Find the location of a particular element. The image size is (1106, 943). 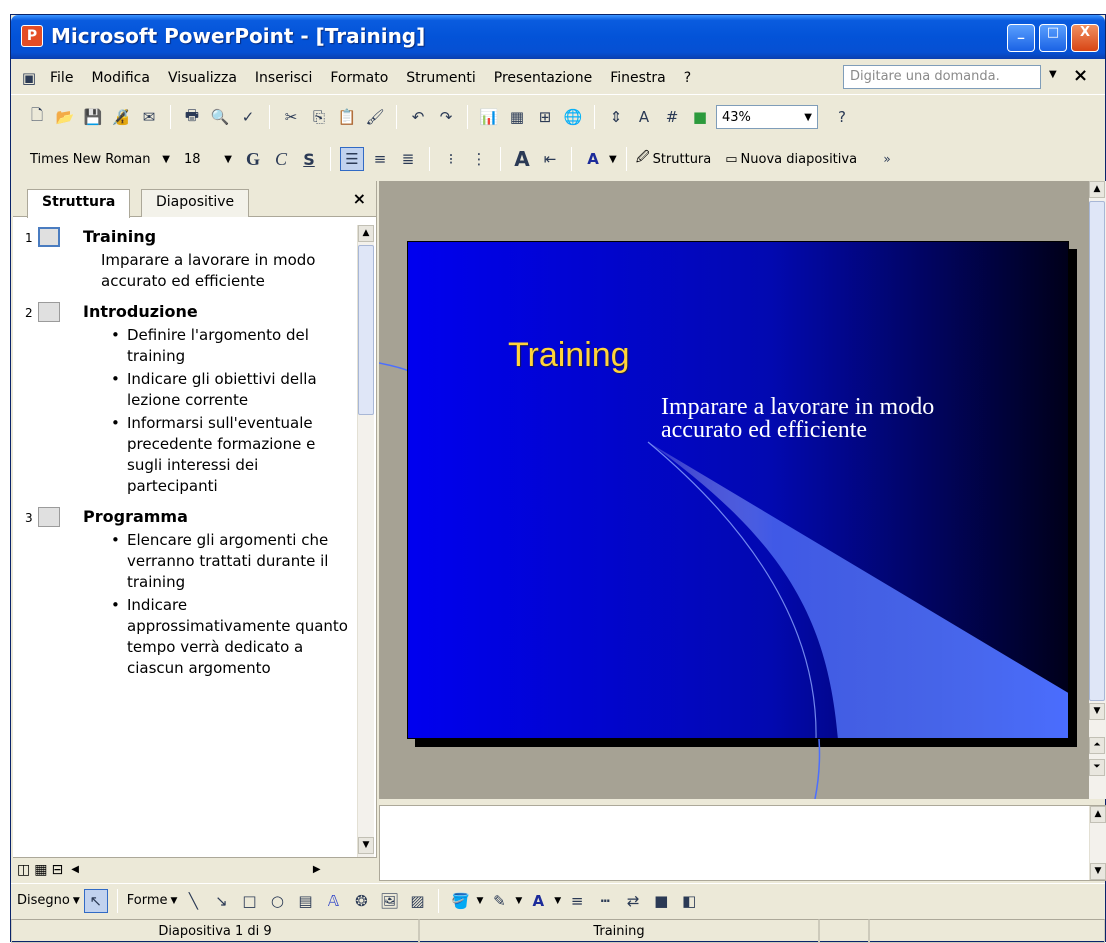

outline-scrollbar: ▲ ▼ is located at coordinates (365, 541).